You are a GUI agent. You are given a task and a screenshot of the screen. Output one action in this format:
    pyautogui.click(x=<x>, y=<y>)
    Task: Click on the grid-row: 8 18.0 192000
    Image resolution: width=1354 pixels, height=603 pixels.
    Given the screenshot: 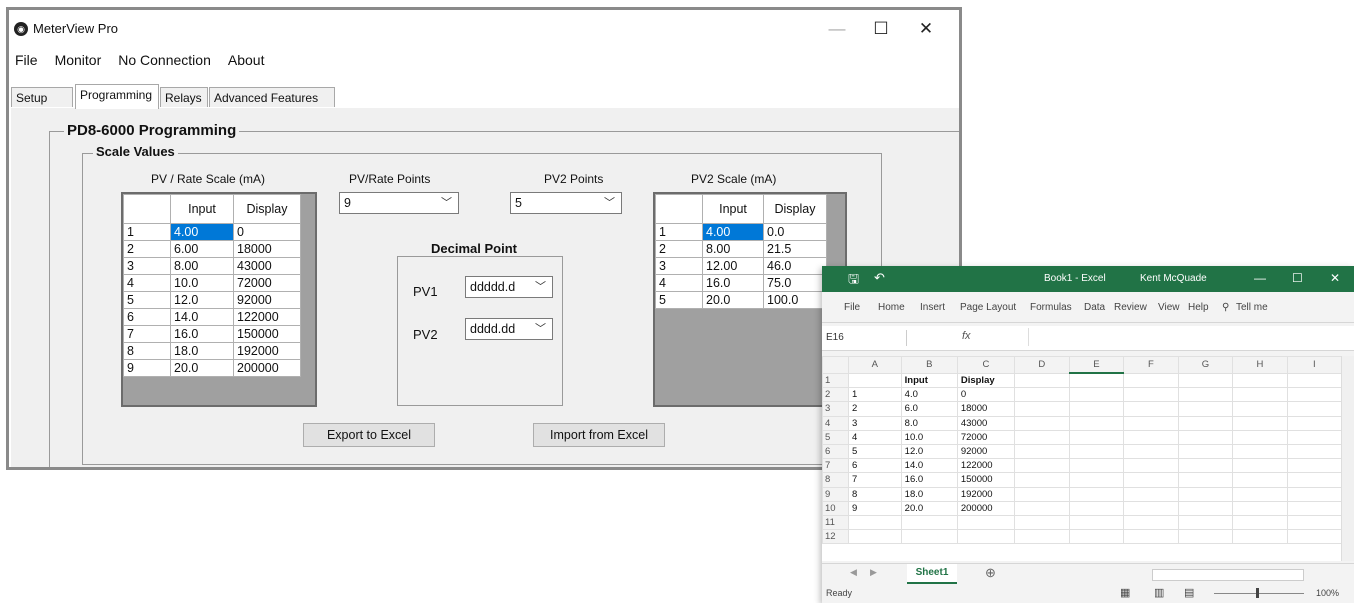 What is the action you would take?
    pyautogui.click(x=212, y=351)
    